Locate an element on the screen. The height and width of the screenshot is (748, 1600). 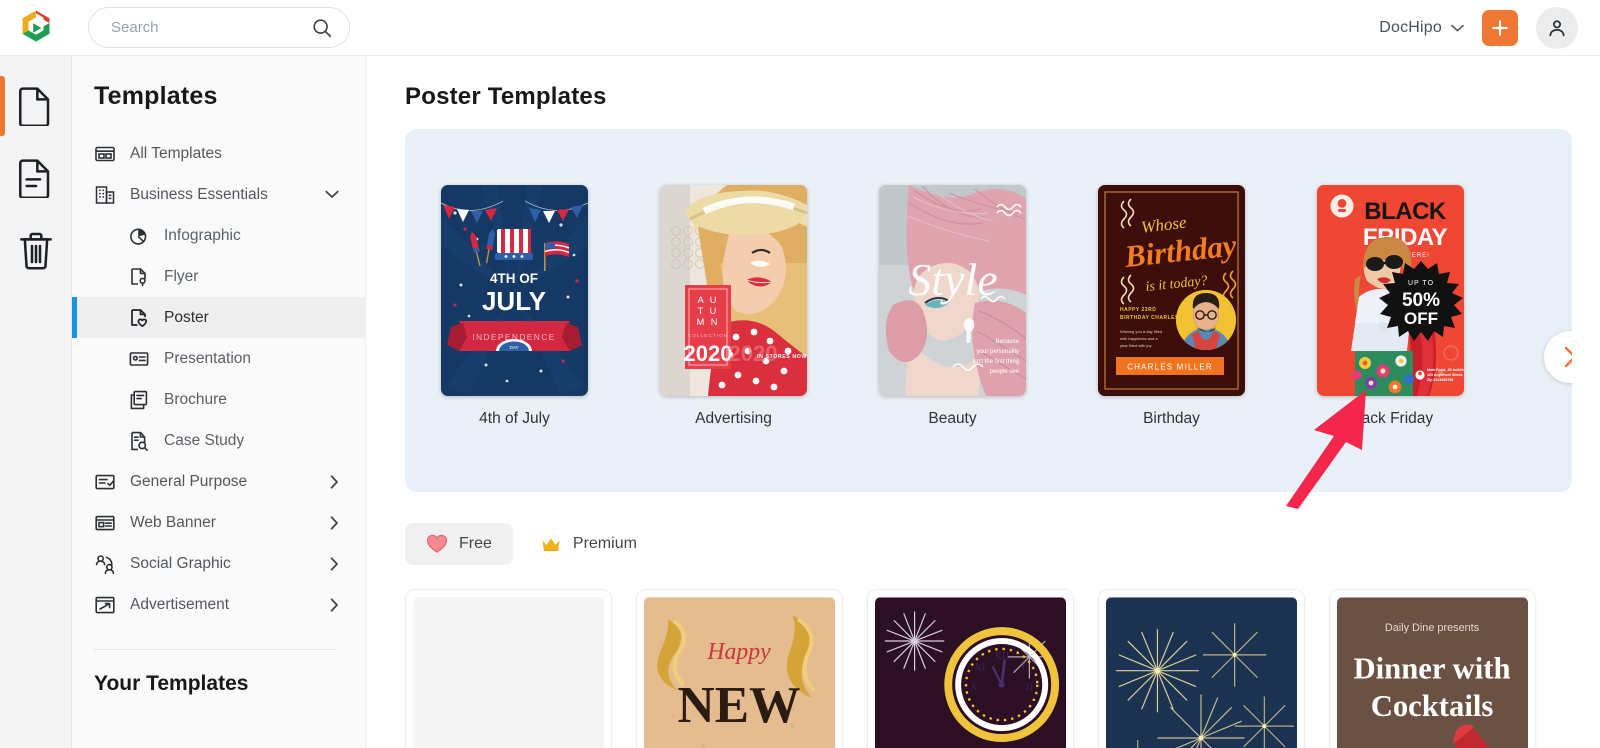
sidebar-item-label: Infographic is located at coordinates (202, 235).